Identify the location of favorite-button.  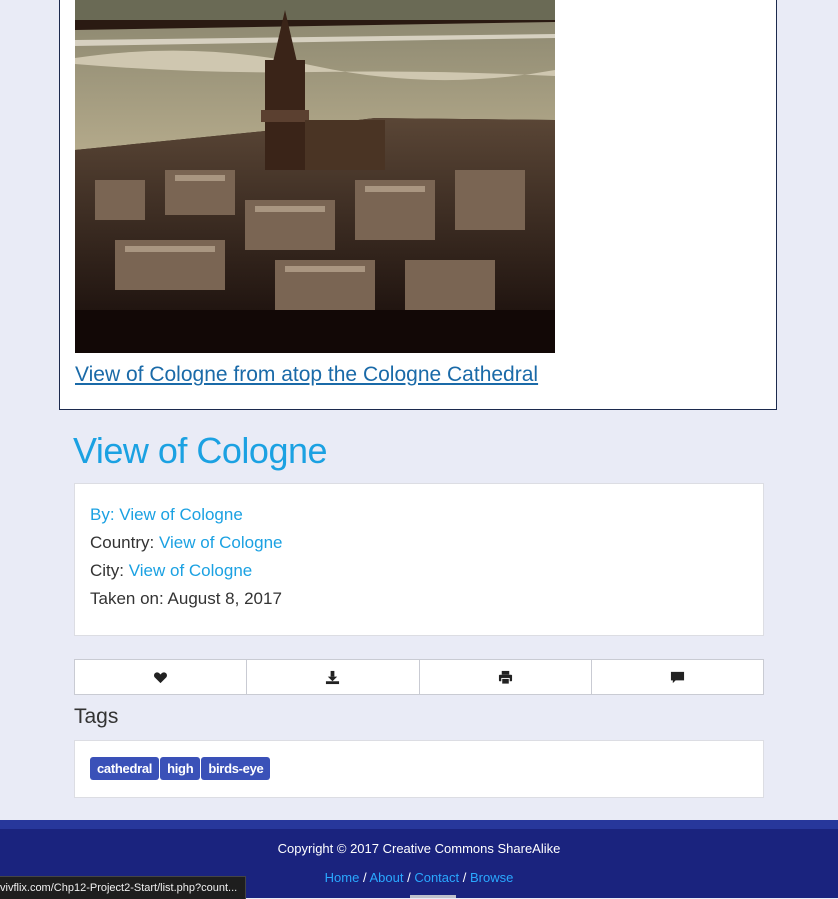
(161, 677).